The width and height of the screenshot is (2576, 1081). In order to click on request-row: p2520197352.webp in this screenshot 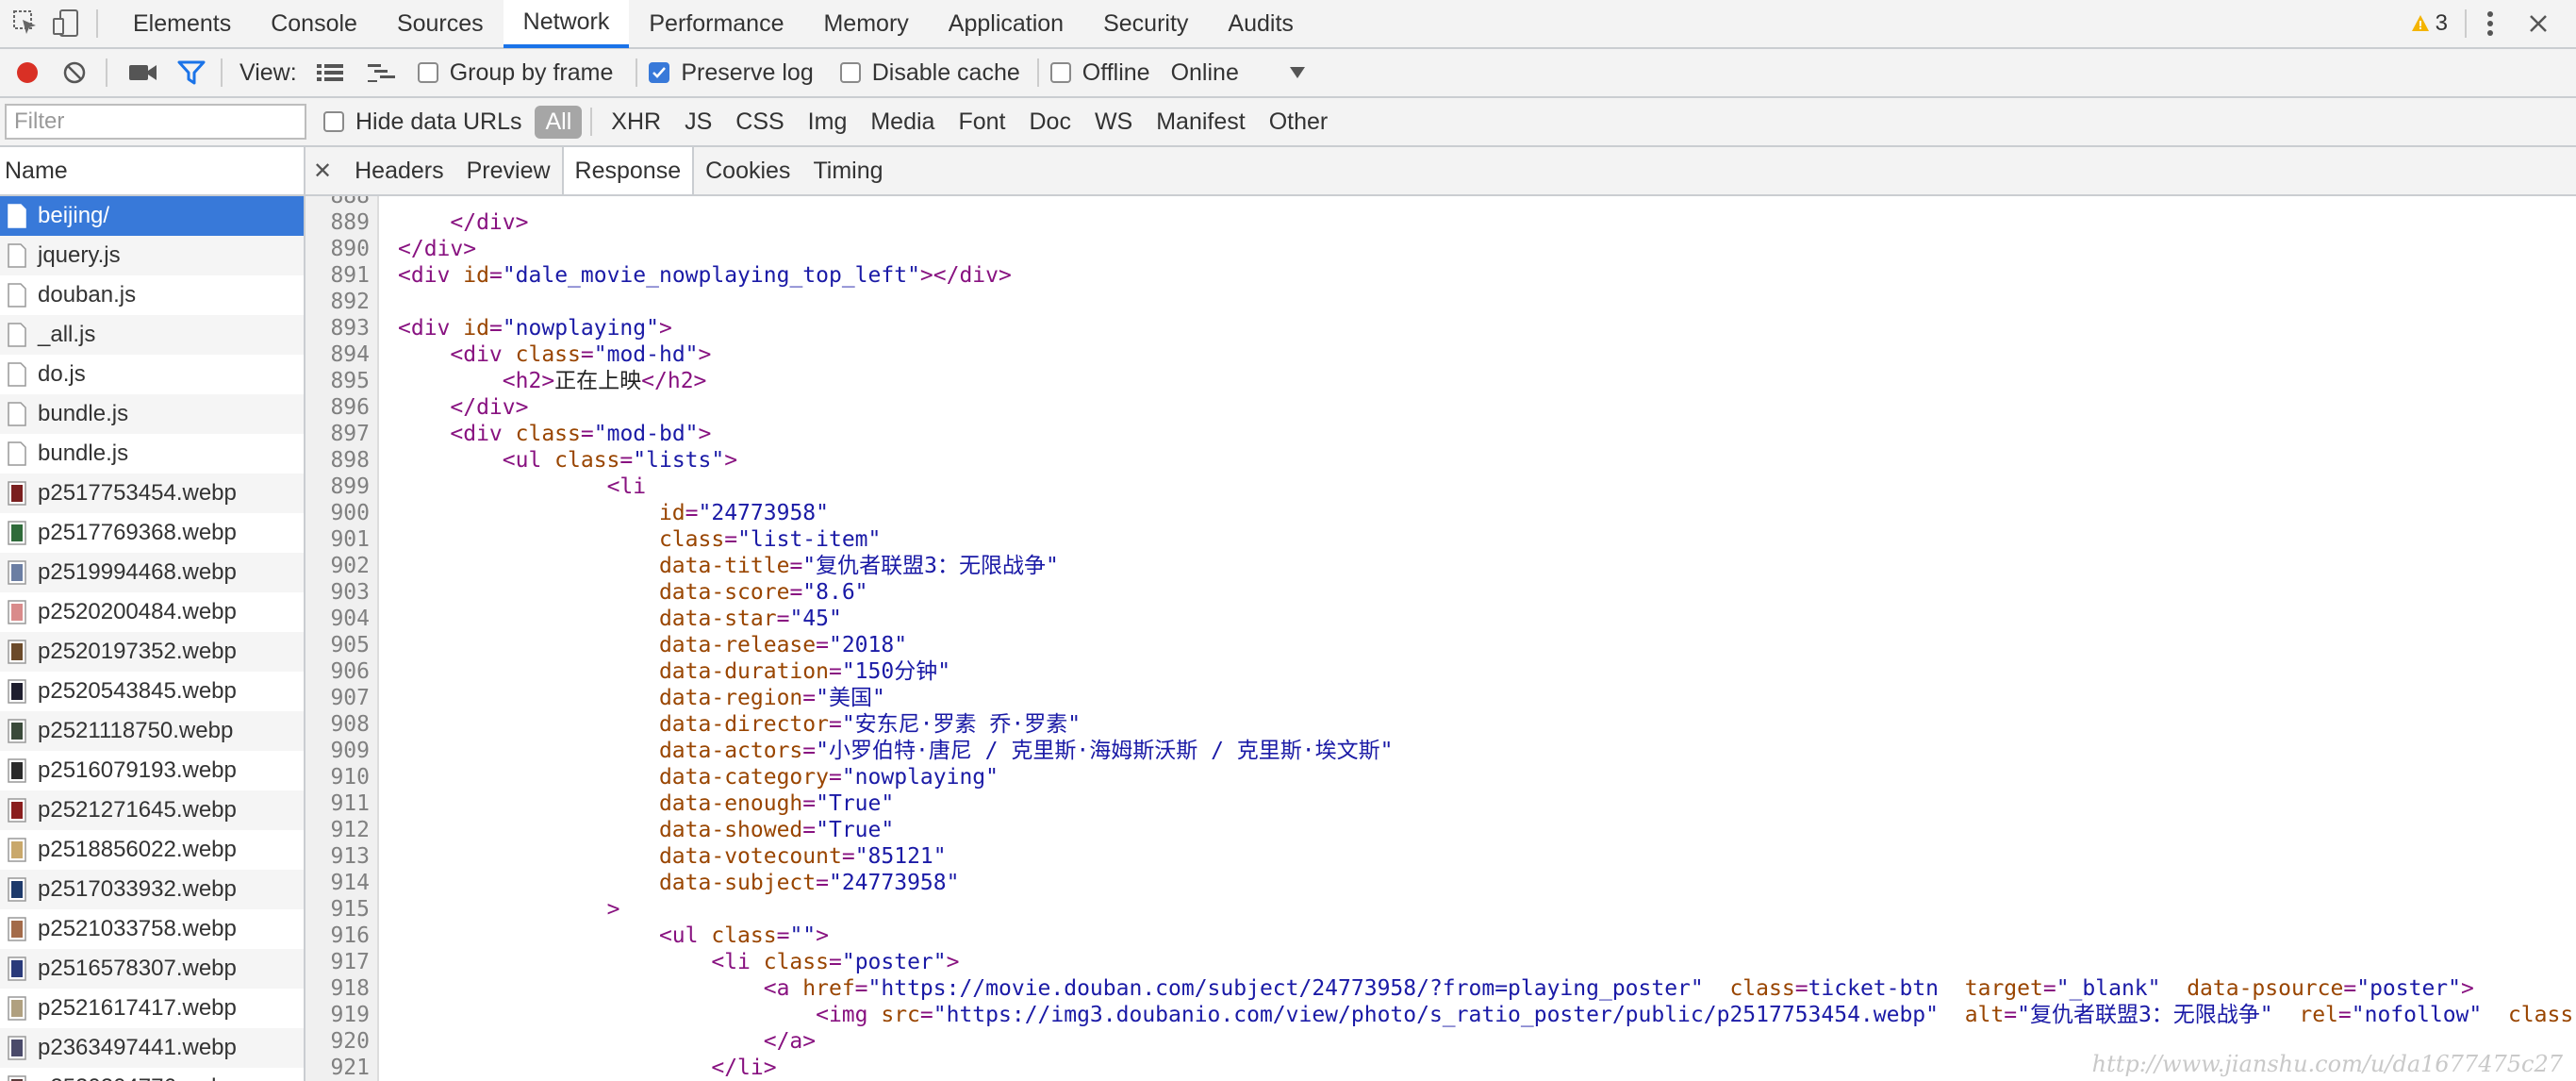, I will do `click(152, 652)`.